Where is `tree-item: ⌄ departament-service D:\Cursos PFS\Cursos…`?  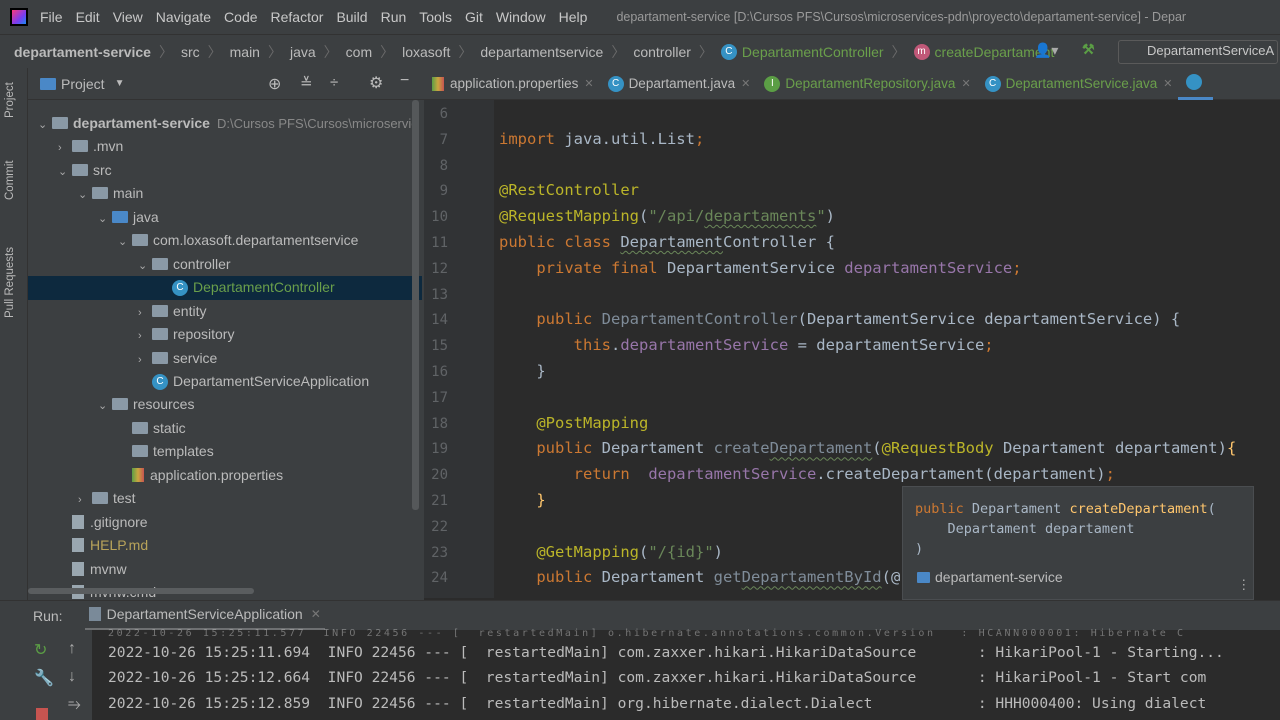 tree-item: ⌄ departament-service D:\Cursos PFS\Cursos… is located at coordinates (225, 123).